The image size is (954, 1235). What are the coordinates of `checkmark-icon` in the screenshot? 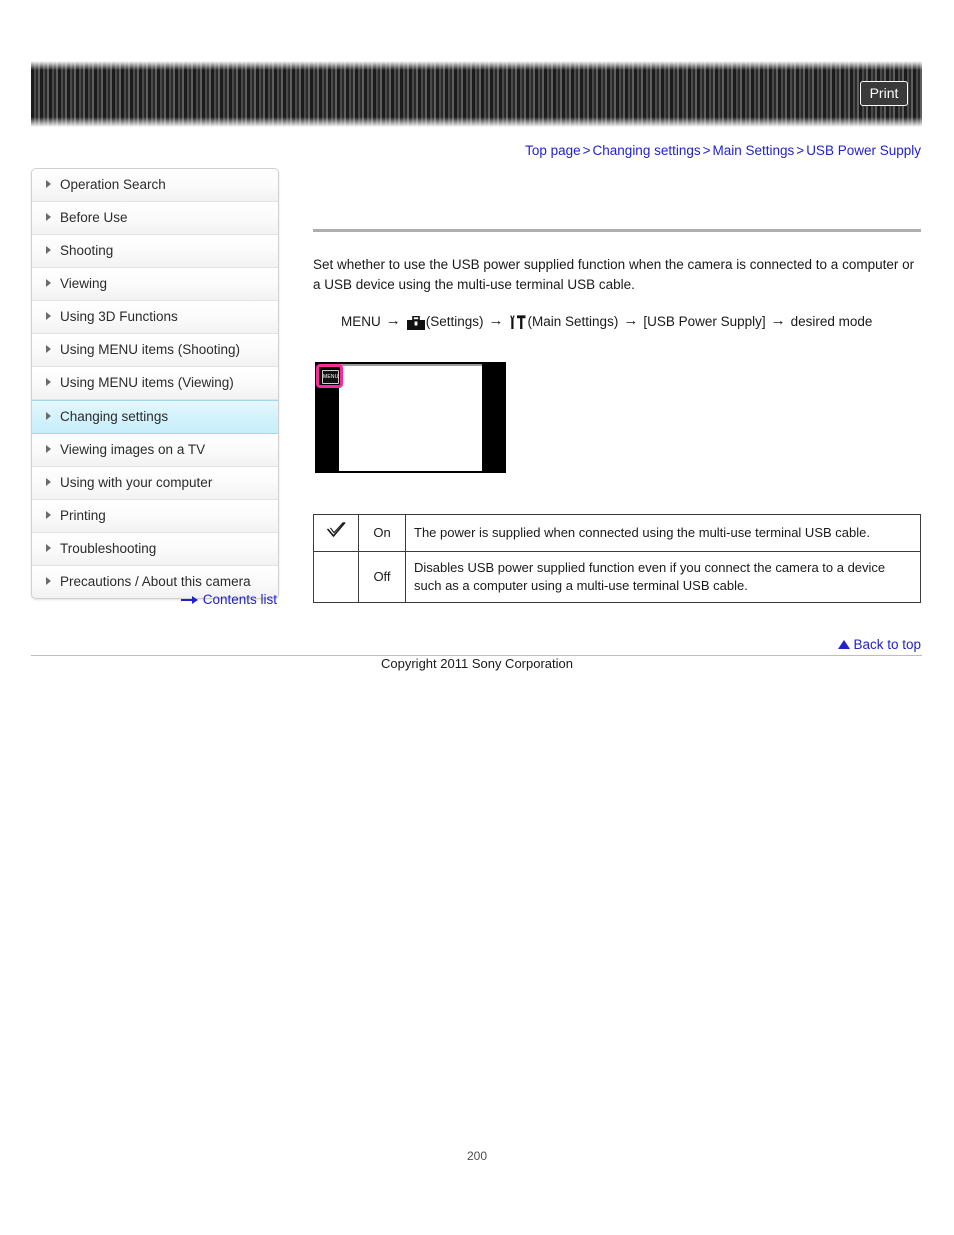 It's located at (336, 532).